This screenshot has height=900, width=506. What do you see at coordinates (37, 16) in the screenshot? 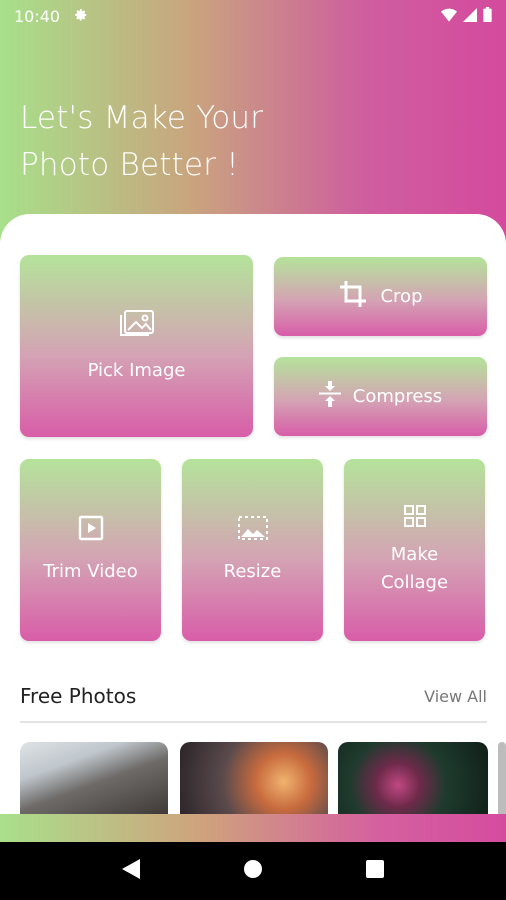
I see `status-time: 10:40` at bounding box center [37, 16].